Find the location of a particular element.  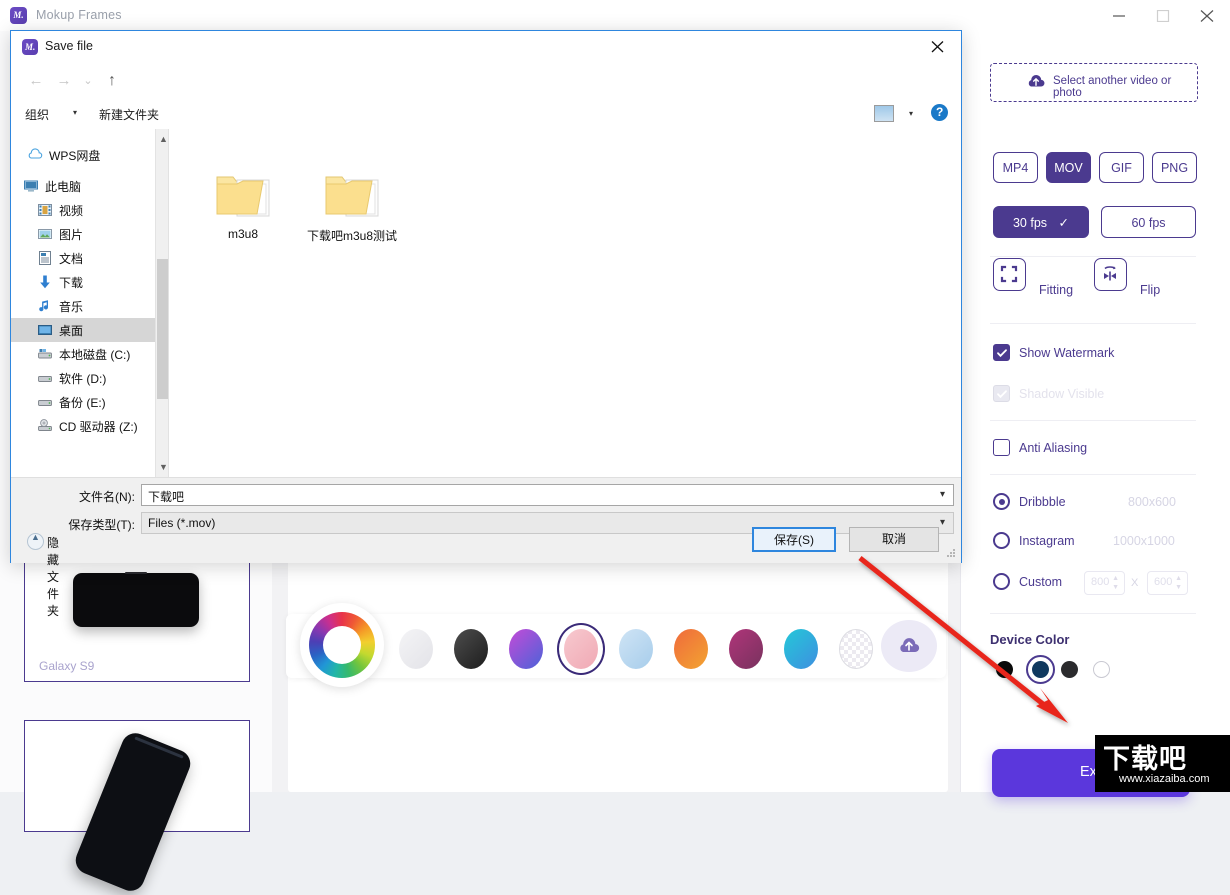

flip-icon is located at coordinates (1110, 274).